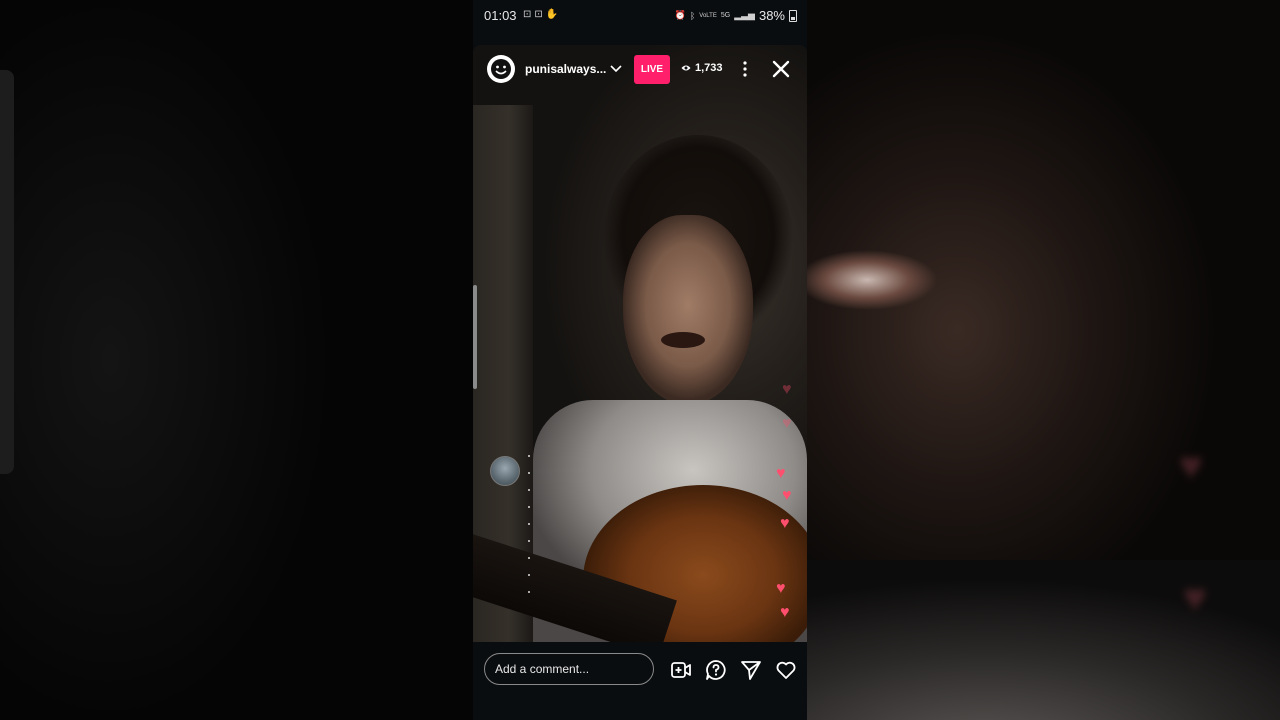 The width and height of the screenshot is (1280, 720). Describe the element at coordinates (500, 15) in the screenshot. I see `status-time: 01:03` at that location.